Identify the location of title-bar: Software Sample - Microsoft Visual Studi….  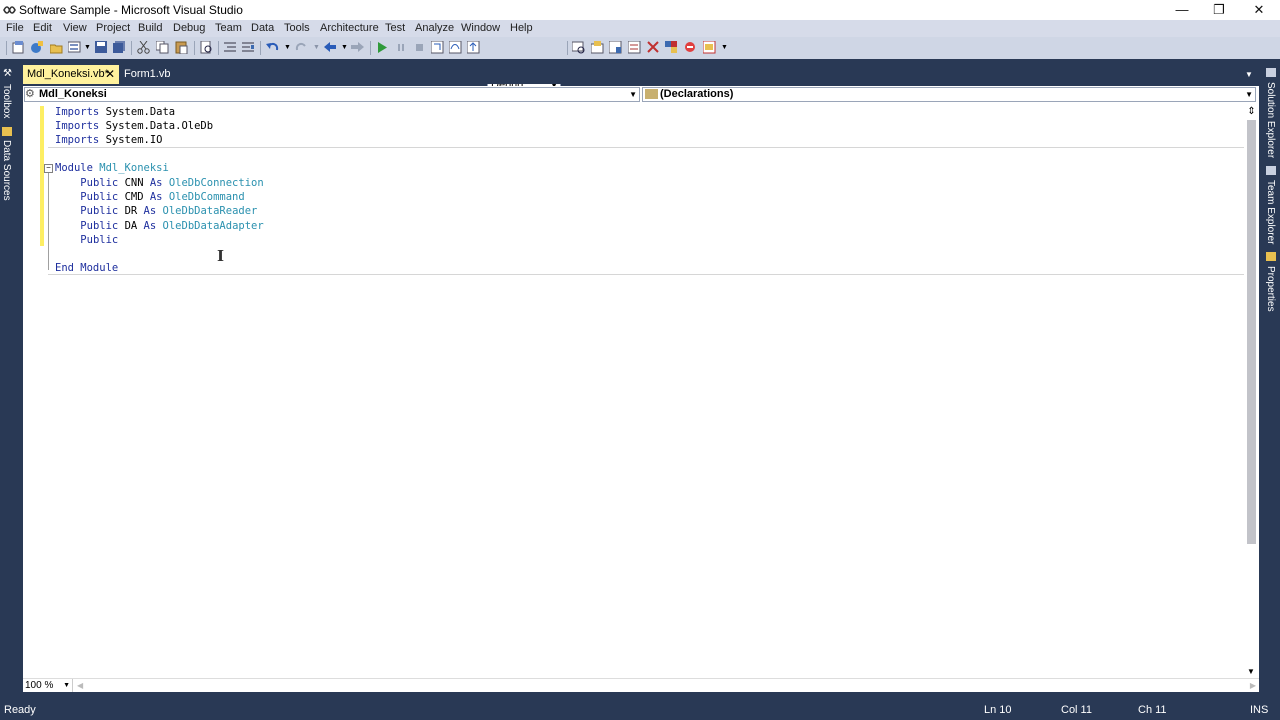
(640, 10).